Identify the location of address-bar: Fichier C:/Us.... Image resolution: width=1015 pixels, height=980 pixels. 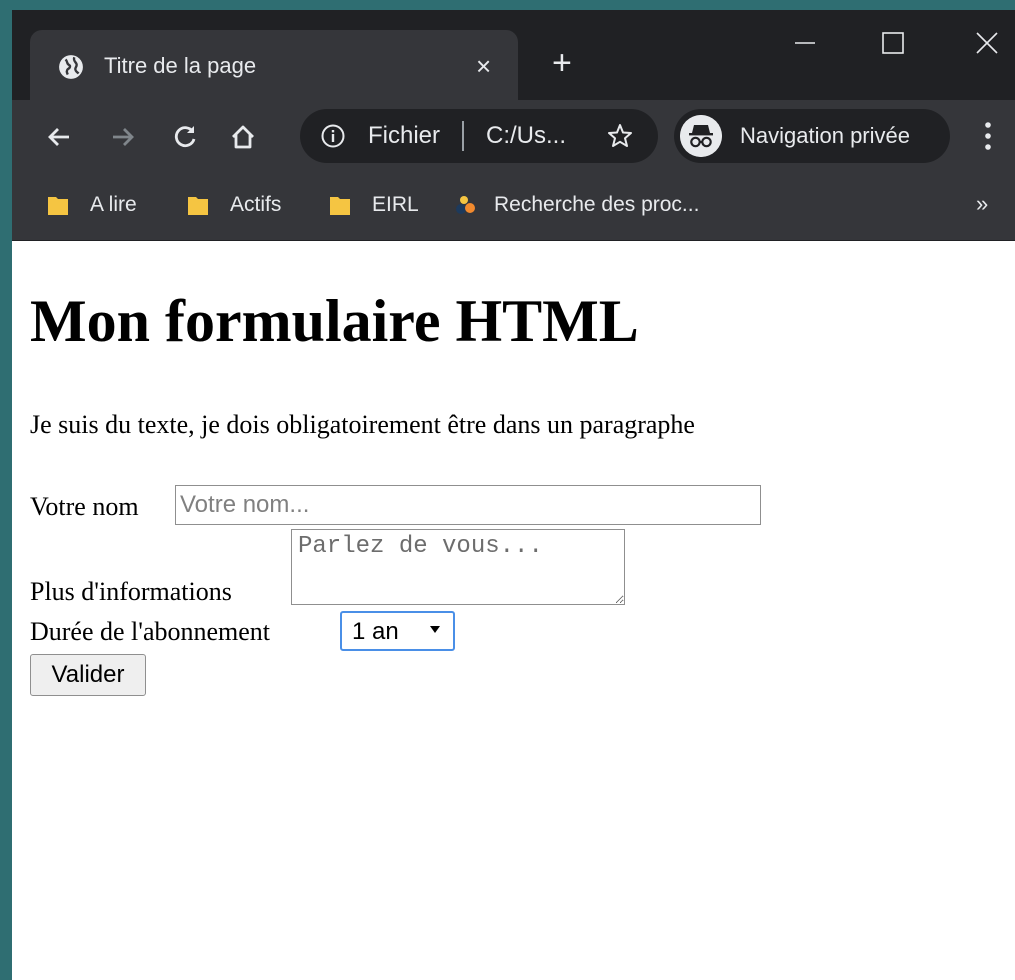
(479, 136).